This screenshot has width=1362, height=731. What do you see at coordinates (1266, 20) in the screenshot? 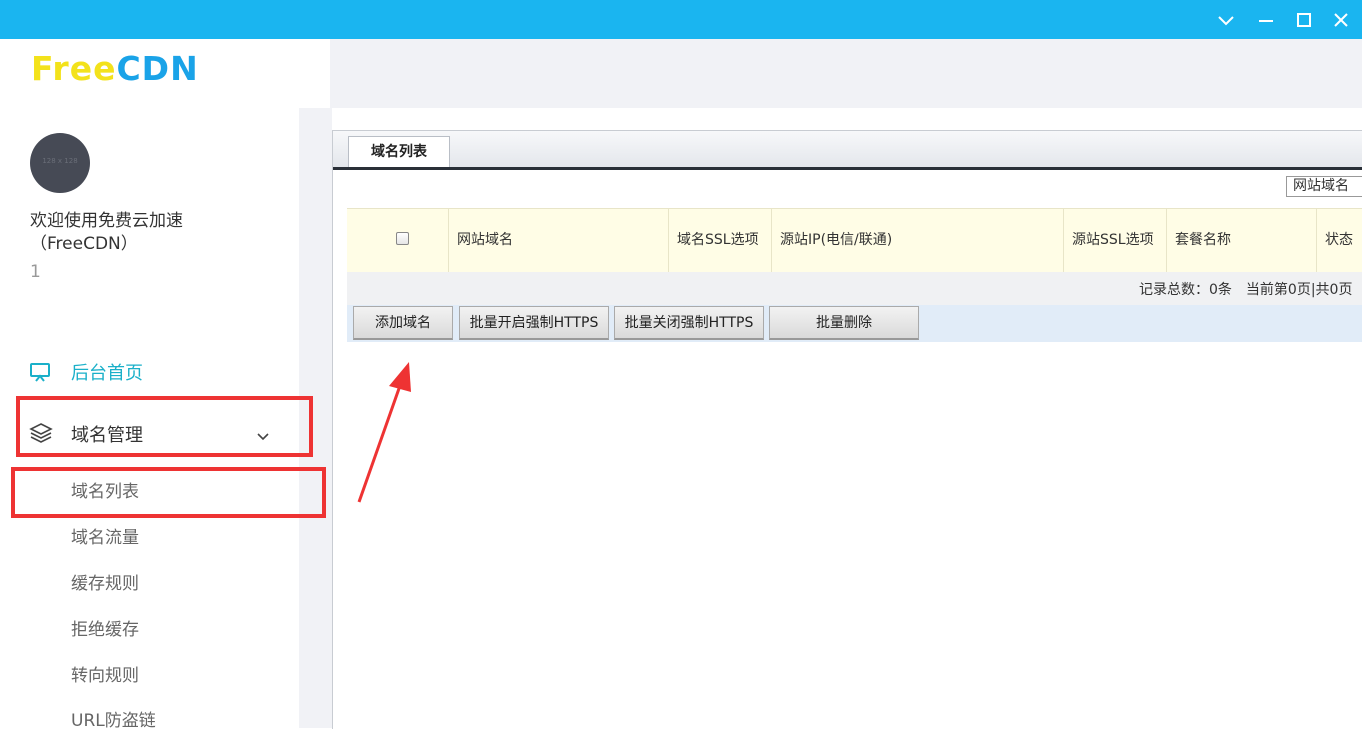
I see `minimize-icon` at bounding box center [1266, 20].